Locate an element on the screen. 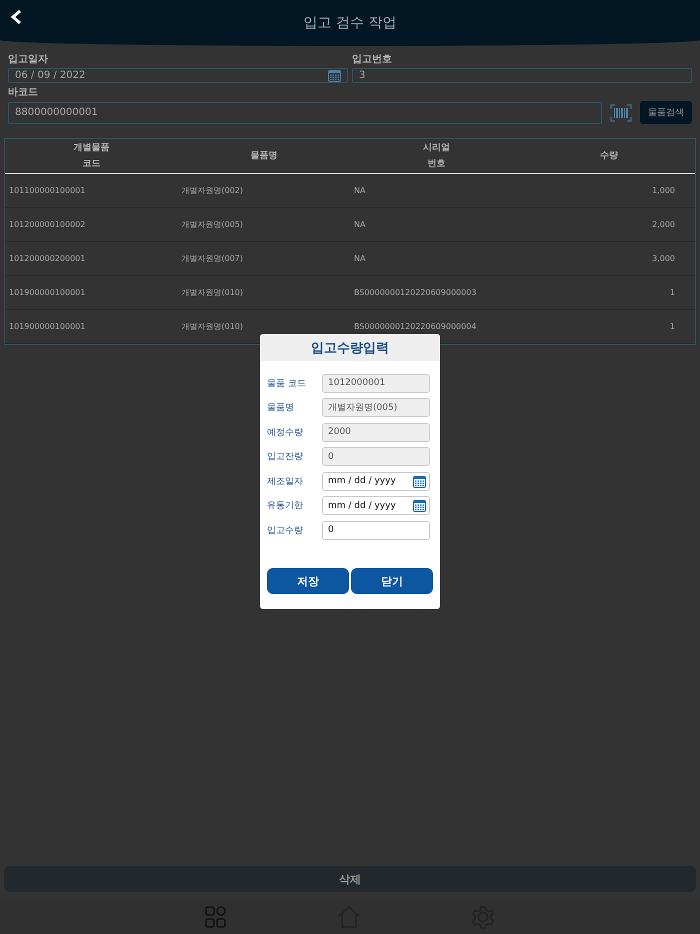 This screenshot has width=700, height=934. field-label: 물품 코드 is located at coordinates (287, 384).